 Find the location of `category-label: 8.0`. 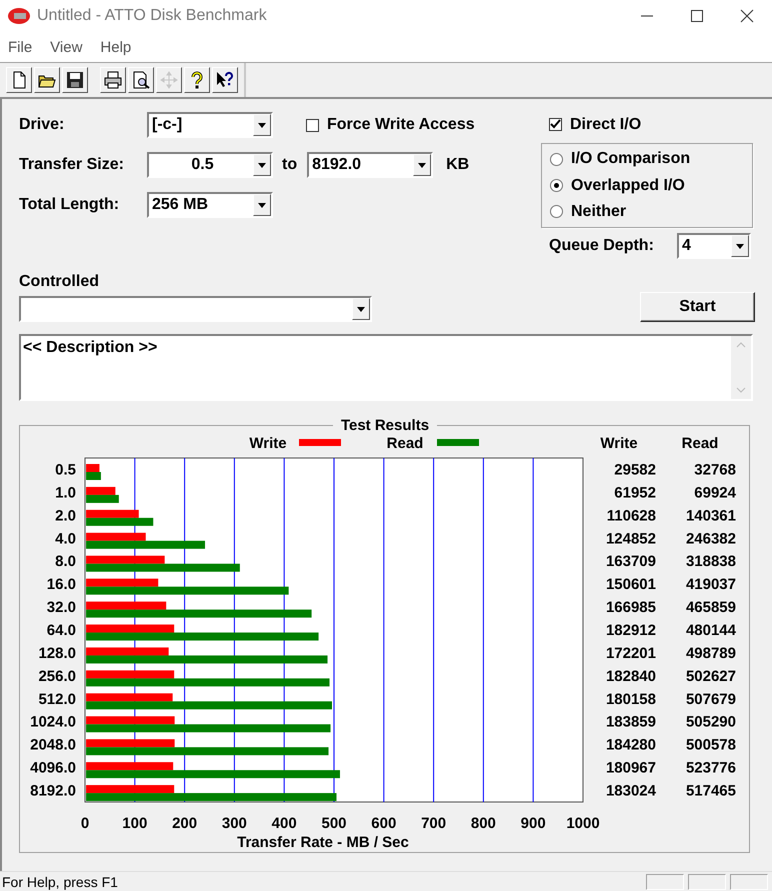

category-label: 8.0 is located at coordinates (65, 561).